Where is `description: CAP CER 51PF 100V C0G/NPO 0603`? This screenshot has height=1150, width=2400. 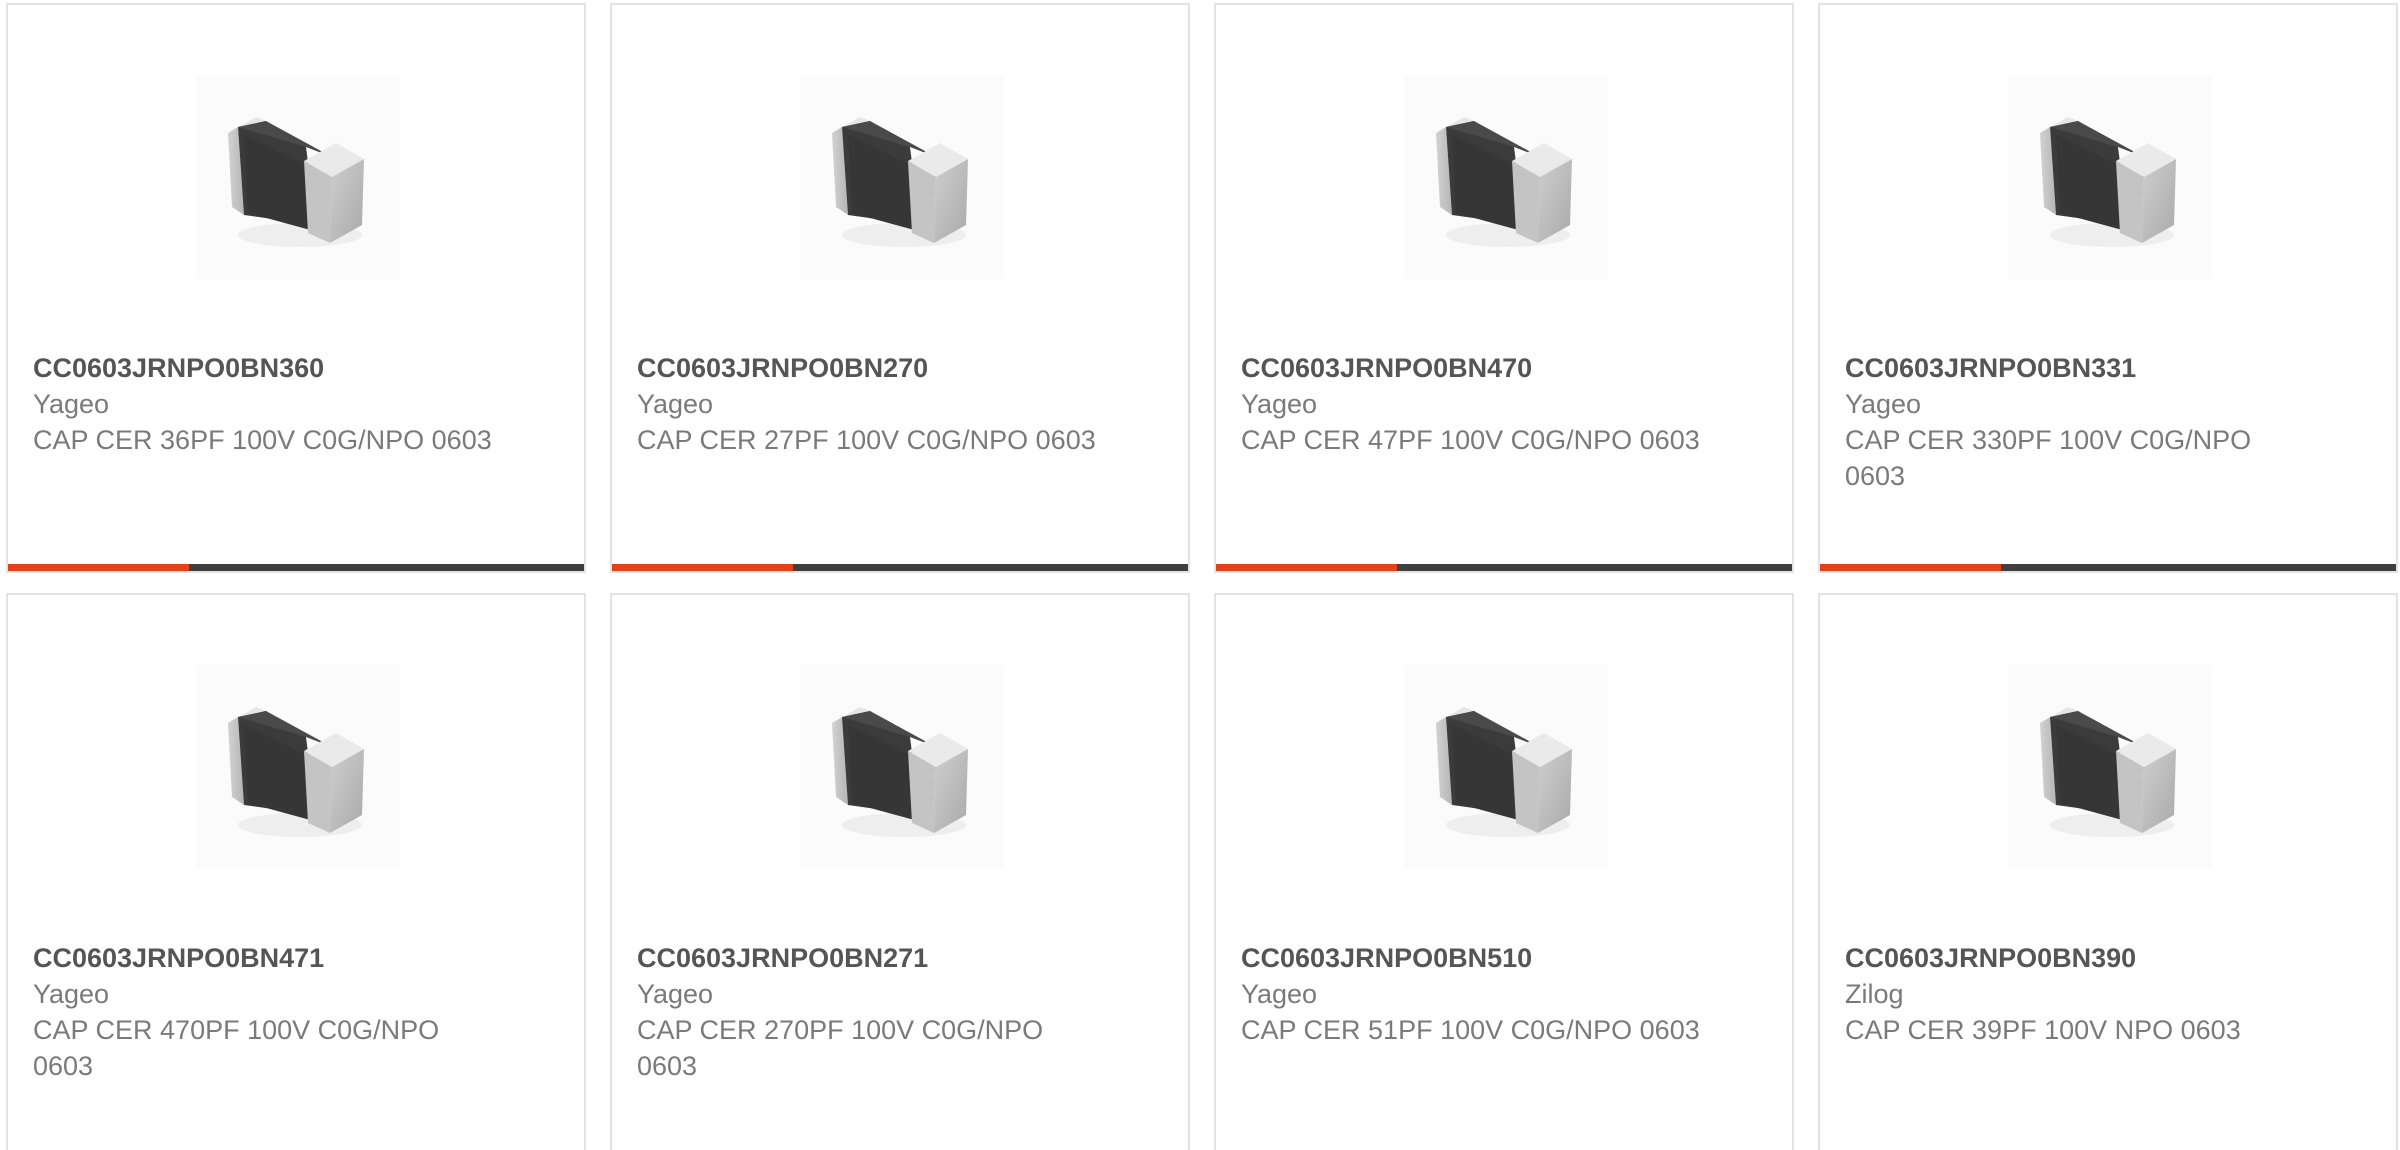 description: CAP CER 51PF 100V C0G/NPO 0603 is located at coordinates (1470, 1030).